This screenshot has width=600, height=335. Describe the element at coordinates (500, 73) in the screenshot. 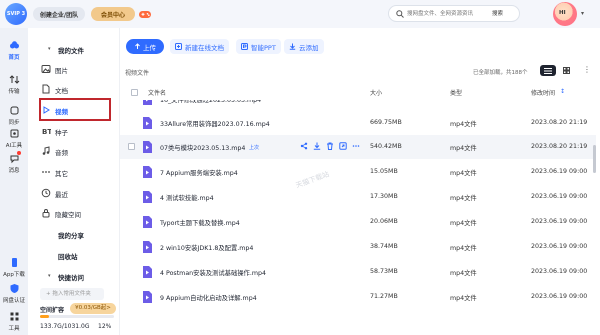

I see `loaded-count-text: 已全部加载，共188个` at that location.